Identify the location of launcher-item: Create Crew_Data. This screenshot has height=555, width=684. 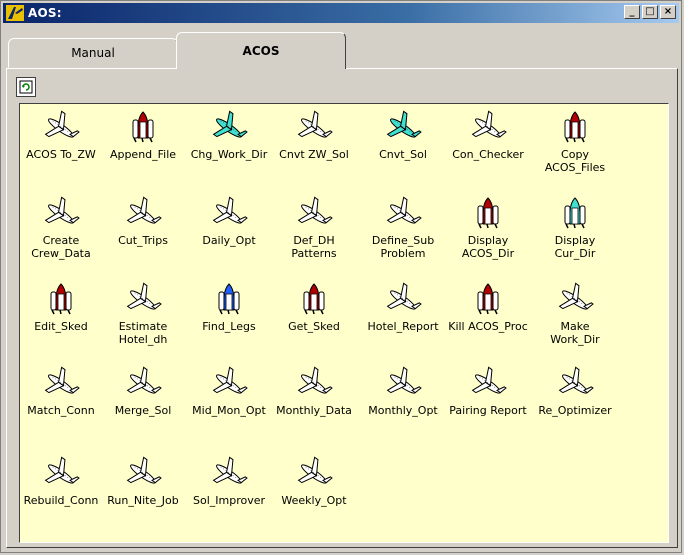
(61, 228).